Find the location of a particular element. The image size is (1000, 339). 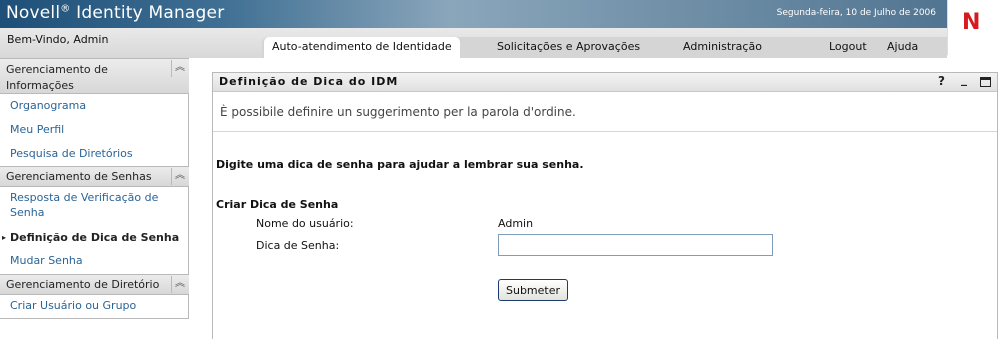

section-header-password-management: Gerenciamento de Senhas ︽ is located at coordinates (94, 176).